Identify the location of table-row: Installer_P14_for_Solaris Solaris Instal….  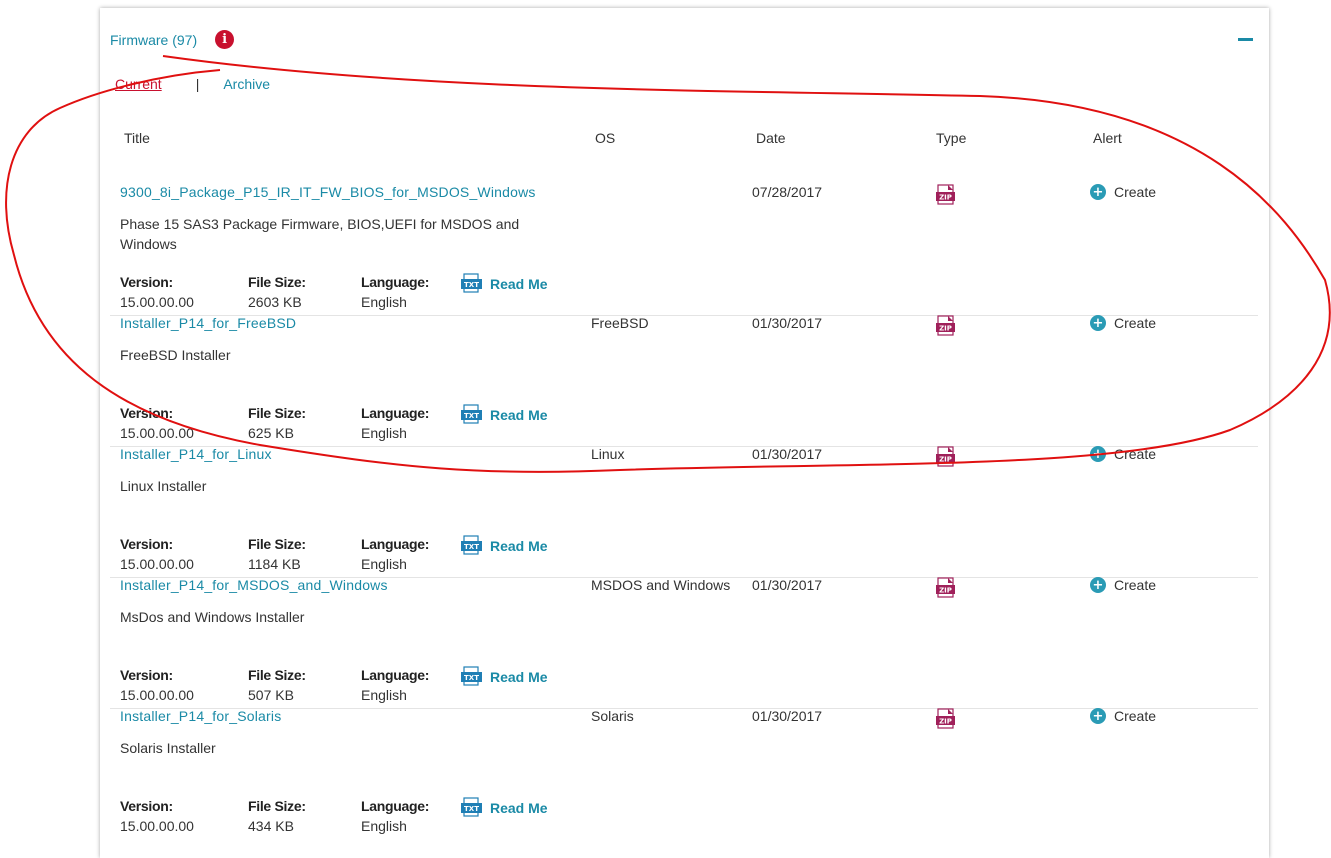
(684, 773).